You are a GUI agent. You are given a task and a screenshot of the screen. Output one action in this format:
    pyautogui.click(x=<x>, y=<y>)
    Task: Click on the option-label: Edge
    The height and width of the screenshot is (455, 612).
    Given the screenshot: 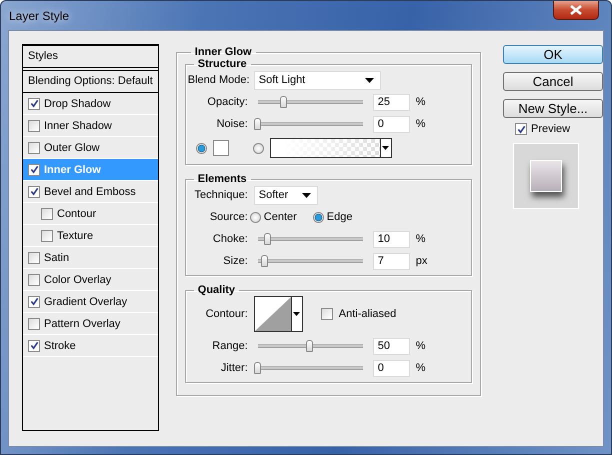 What is the action you would take?
    pyautogui.click(x=339, y=217)
    